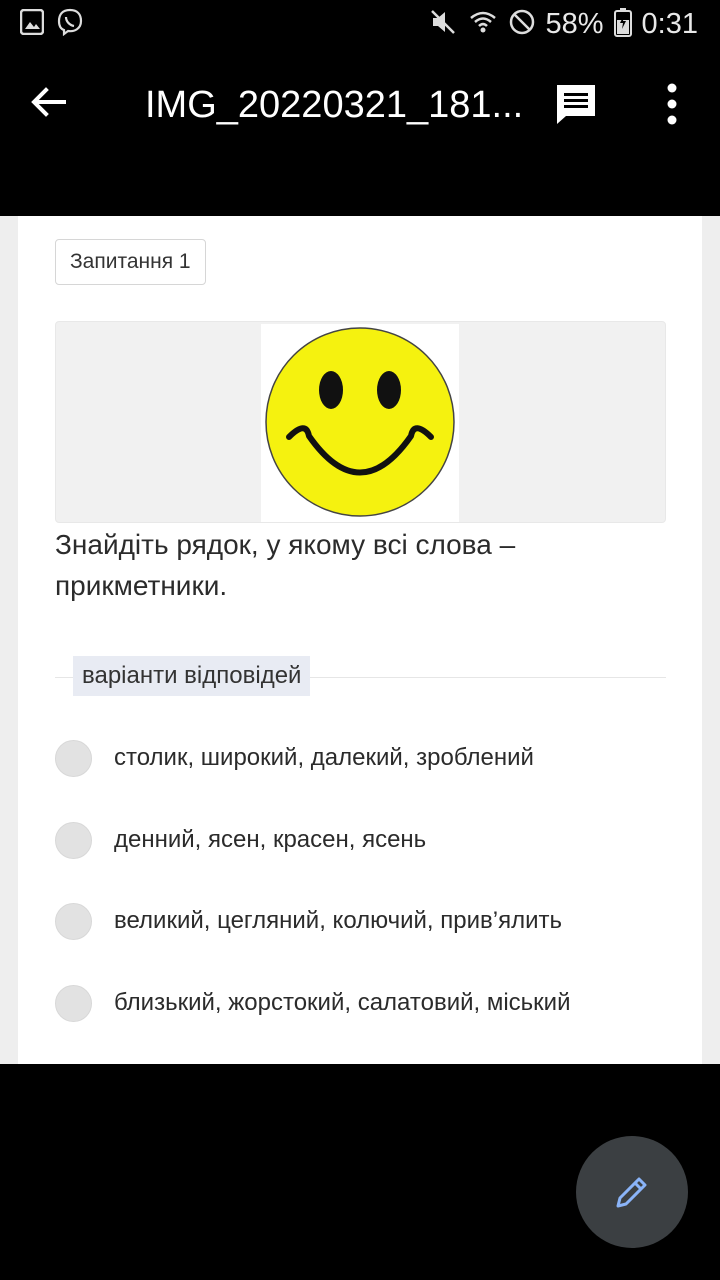 The width and height of the screenshot is (720, 1280). Describe the element at coordinates (622, 24) in the screenshot. I see `battery-charging-icon` at that location.